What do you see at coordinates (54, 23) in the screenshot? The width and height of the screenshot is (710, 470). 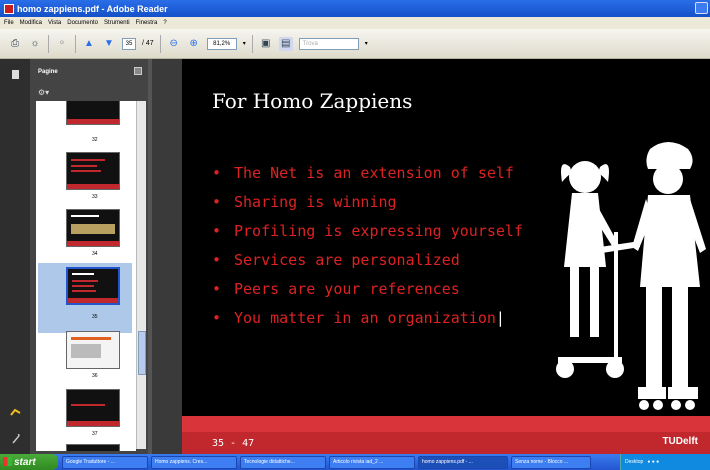 I see `menu-vista: Vista` at bounding box center [54, 23].